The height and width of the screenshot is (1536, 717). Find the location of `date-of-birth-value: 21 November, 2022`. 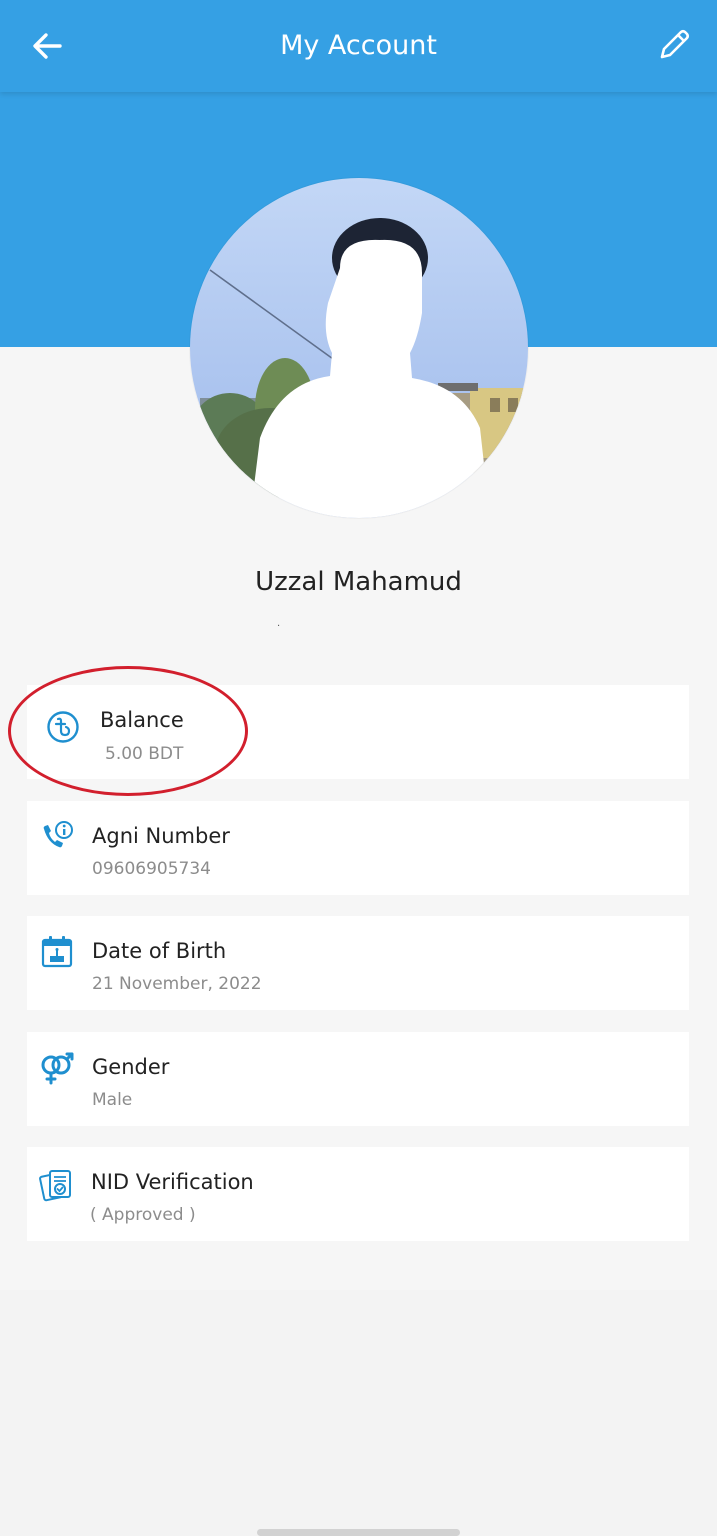

date-of-birth-value: 21 November, 2022 is located at coordinates (177, 984).